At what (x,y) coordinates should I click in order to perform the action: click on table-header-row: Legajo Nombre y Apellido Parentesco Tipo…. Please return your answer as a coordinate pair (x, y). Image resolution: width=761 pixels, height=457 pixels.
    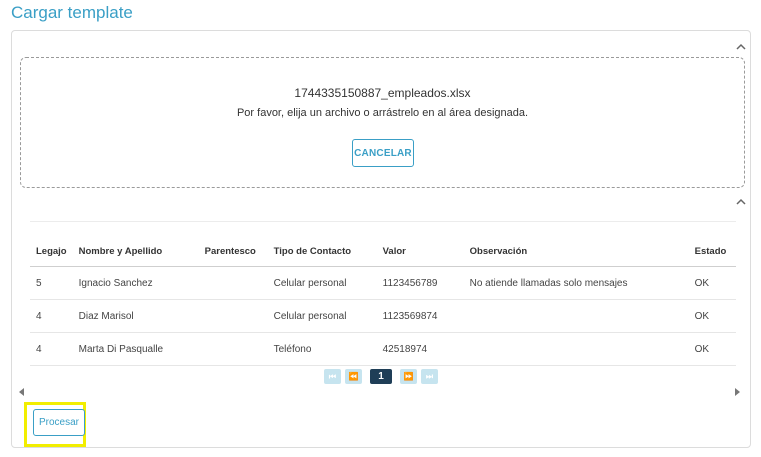
    Looking at the image, I should click on (383, 251).